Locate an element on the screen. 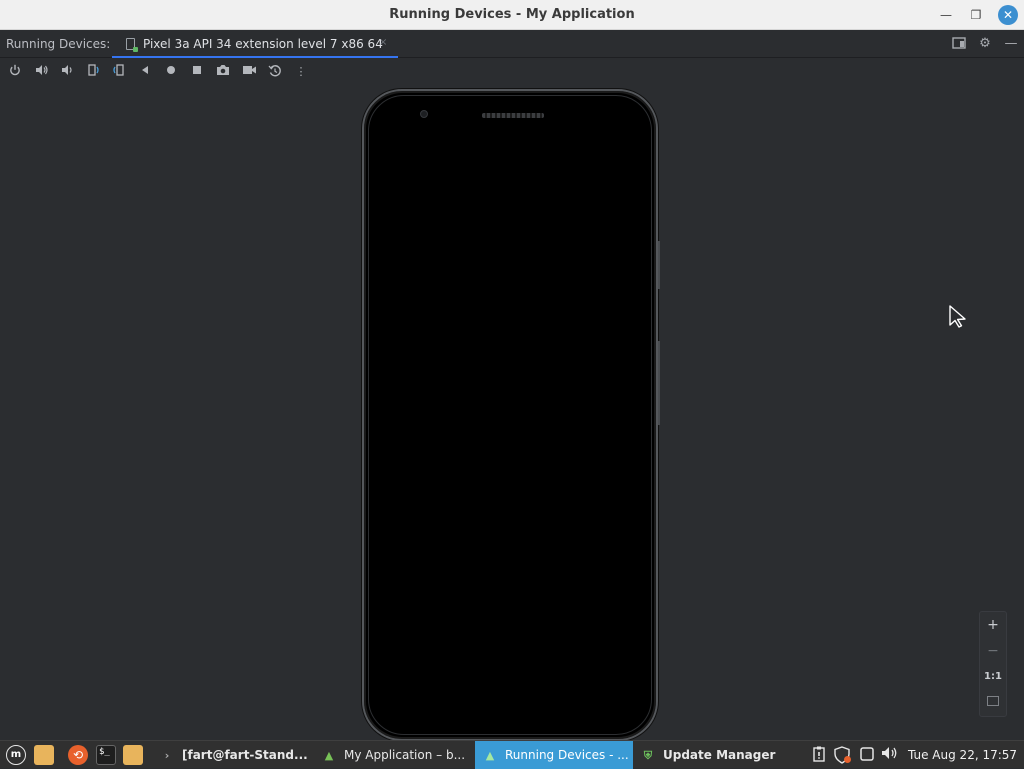 Image resolution: width=1024 pixels, height=769 pixels. device-toolbar: ⋮ is located at coordinates (512, 72).